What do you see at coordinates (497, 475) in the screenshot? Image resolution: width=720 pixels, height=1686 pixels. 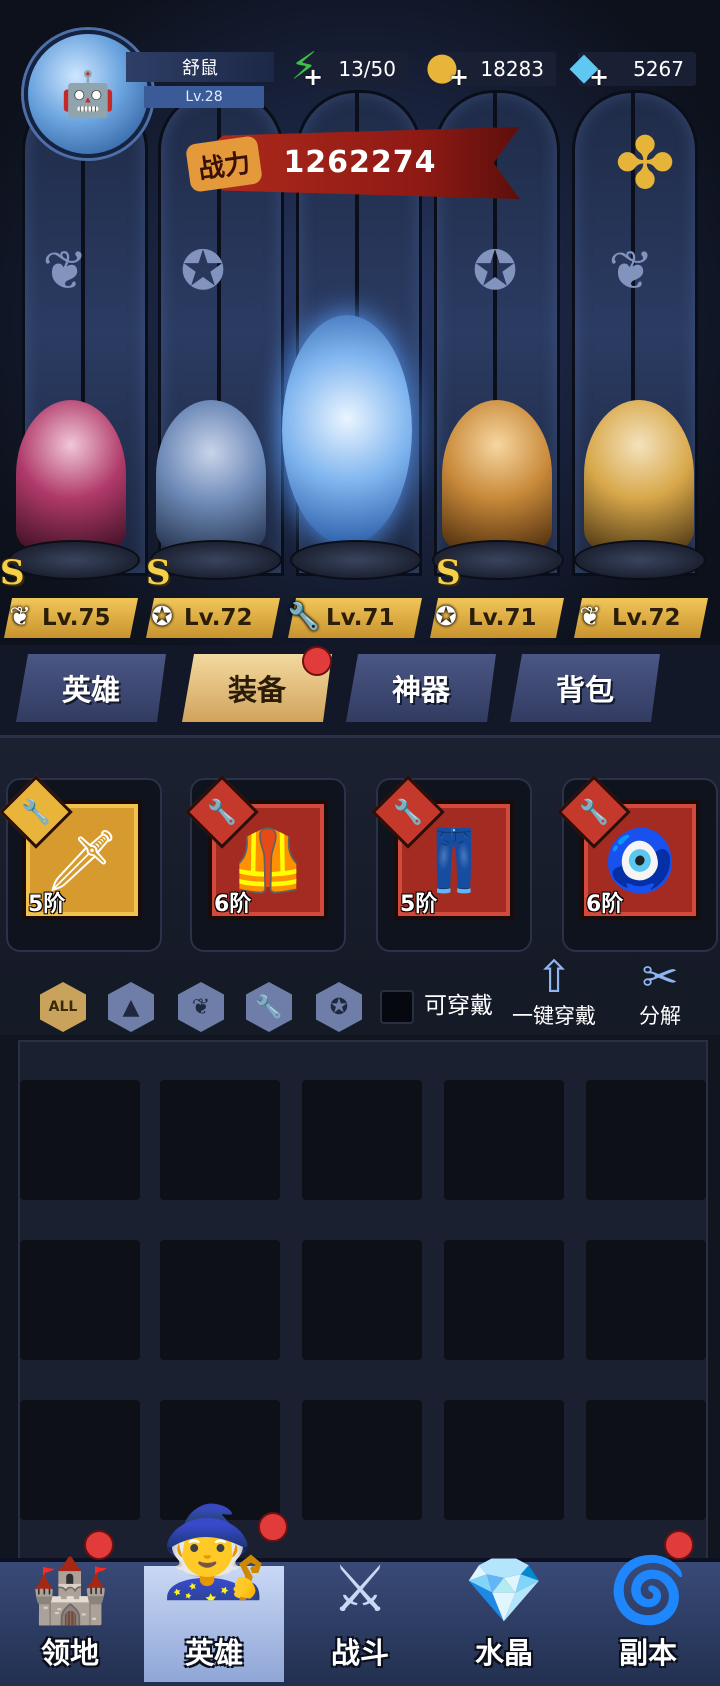 I see `hero-lion-figure` at bounding box center [497, 475].